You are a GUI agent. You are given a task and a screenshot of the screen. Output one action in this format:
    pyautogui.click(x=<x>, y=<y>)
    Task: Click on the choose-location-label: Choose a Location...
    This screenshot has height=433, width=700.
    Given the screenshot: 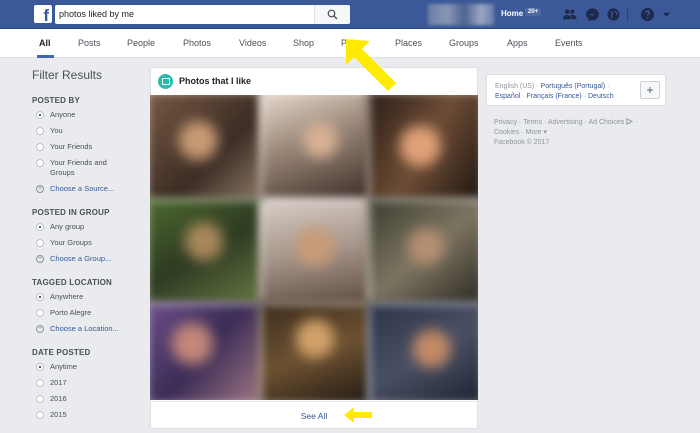 What is the action you would take?
    pyautogui.click(x=84, y=328)
    